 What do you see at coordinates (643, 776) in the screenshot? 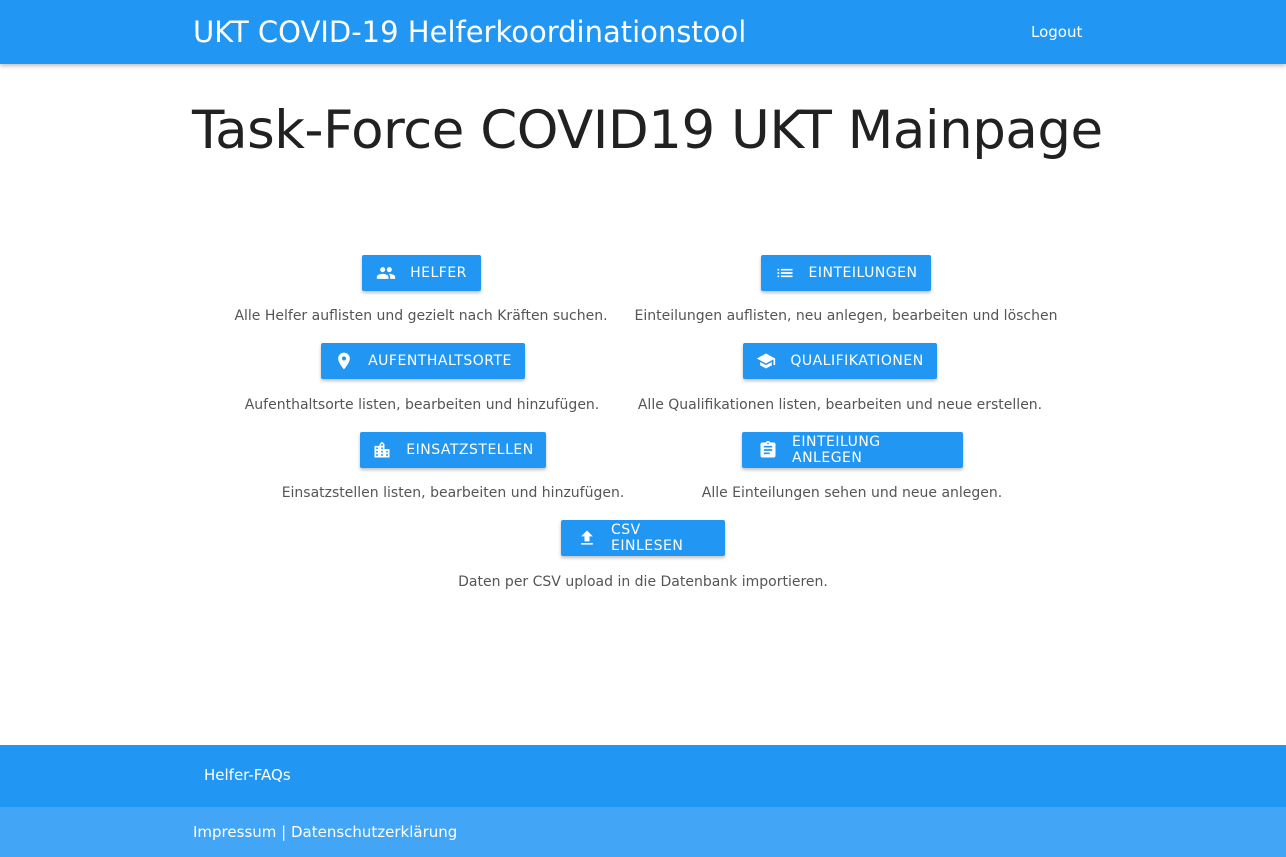
I see `footer-links-bar` at bounding box center [643, 776].